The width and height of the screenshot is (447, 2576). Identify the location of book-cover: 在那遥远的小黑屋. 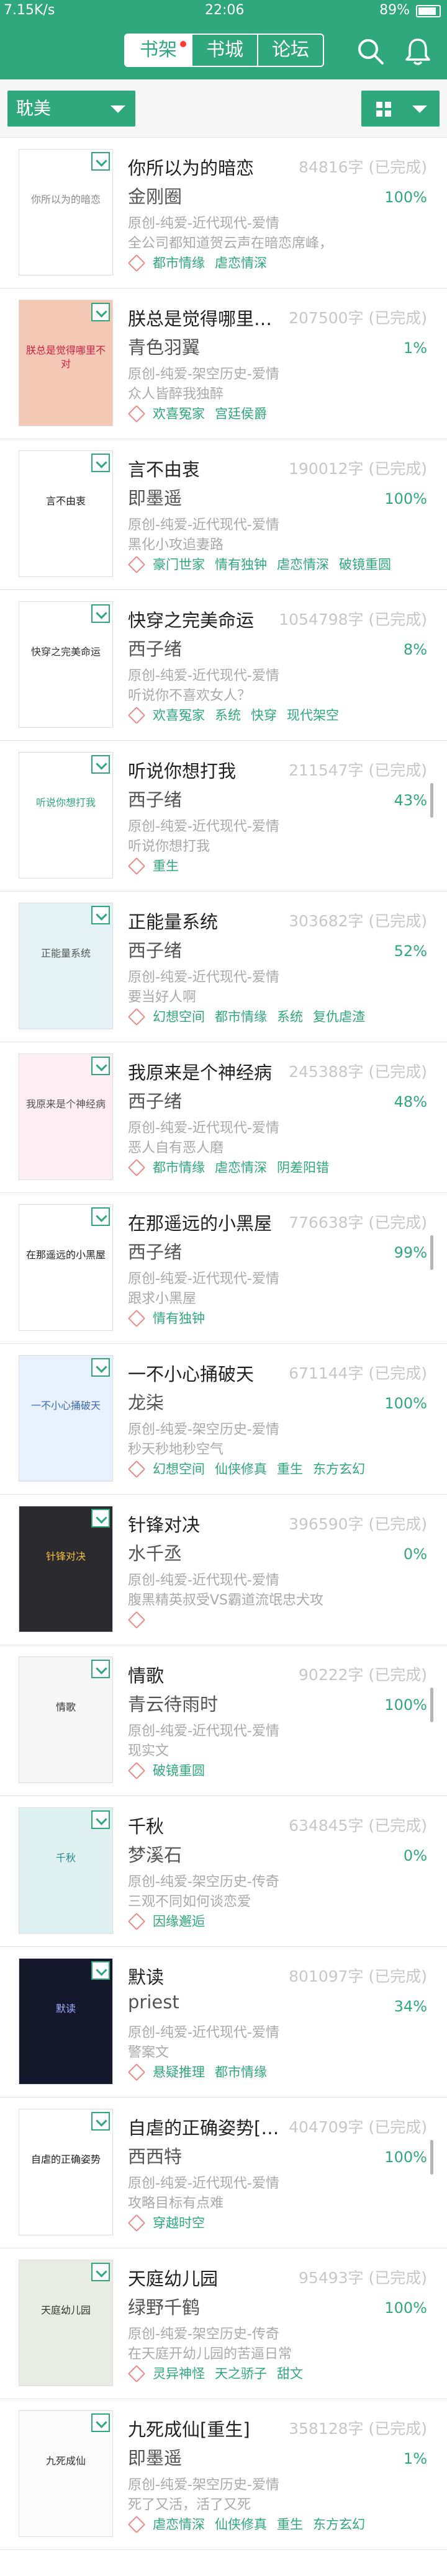
(66, 1267).